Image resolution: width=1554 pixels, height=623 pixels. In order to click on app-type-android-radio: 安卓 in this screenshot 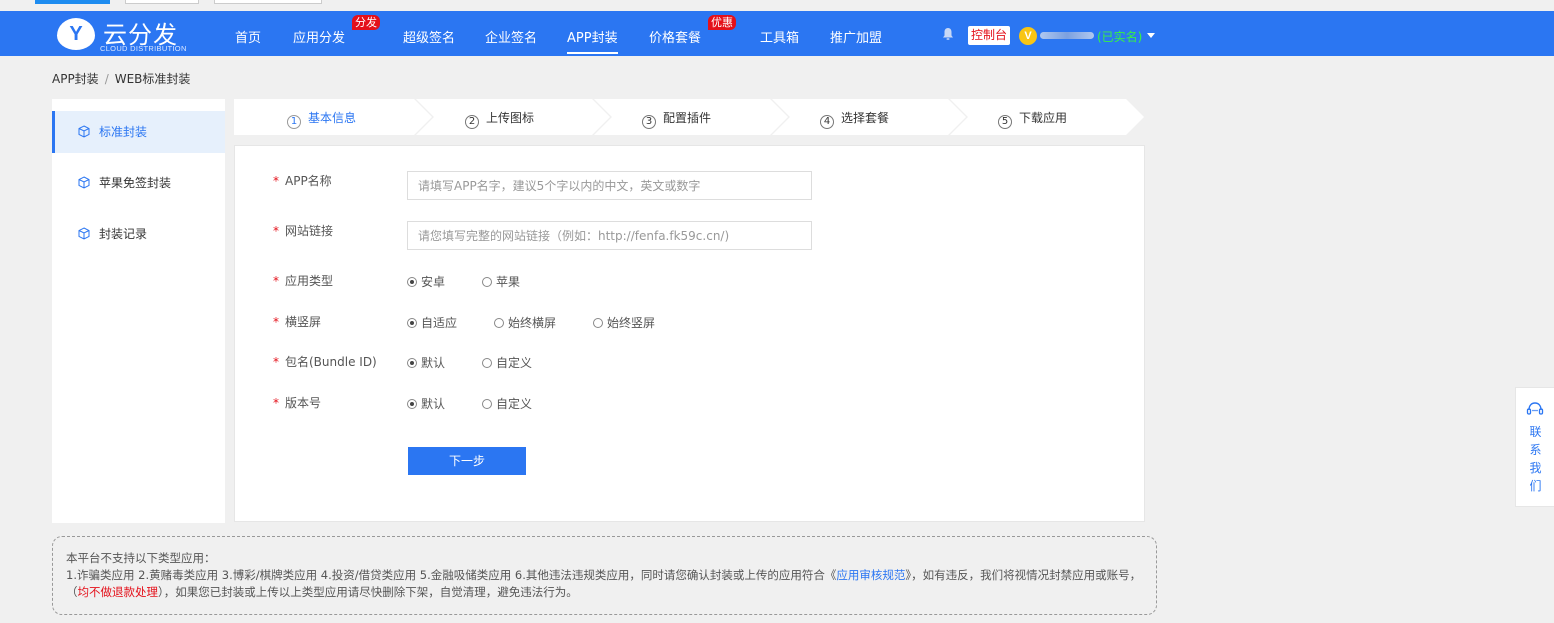, I will do `click(426, 281)`.